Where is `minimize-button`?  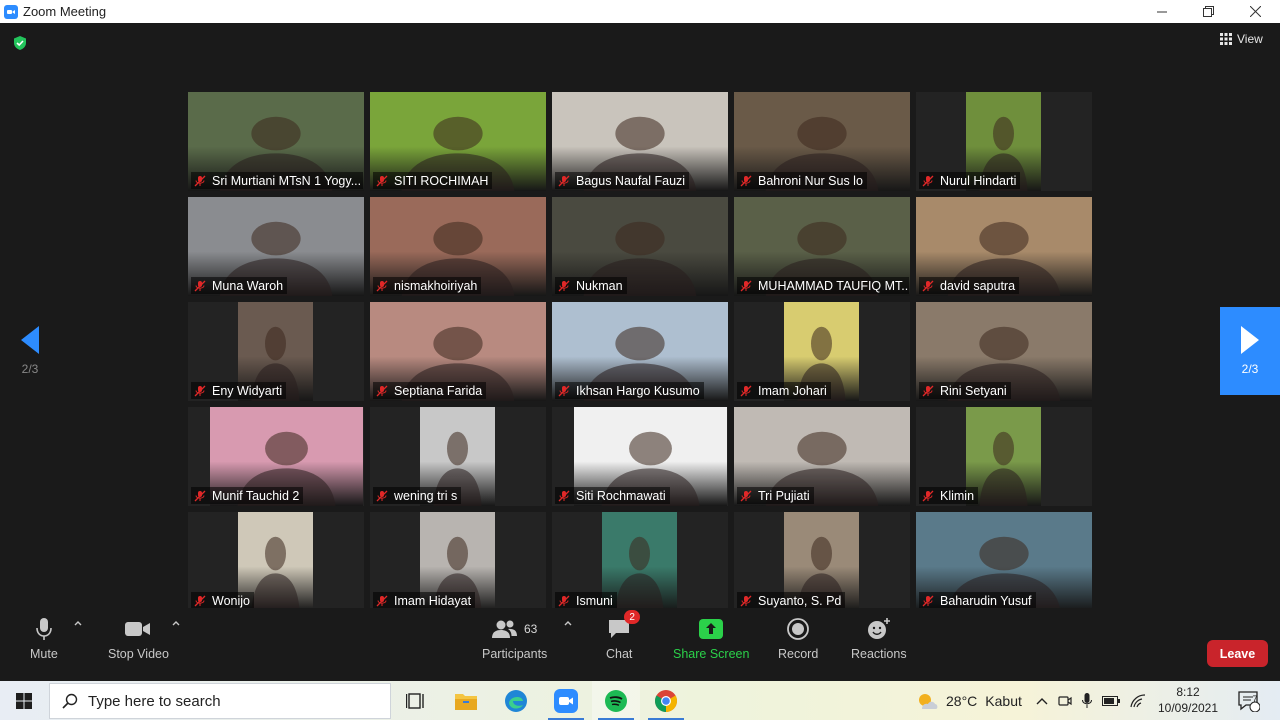 minimize-button is located at coordinates (1162, 11).